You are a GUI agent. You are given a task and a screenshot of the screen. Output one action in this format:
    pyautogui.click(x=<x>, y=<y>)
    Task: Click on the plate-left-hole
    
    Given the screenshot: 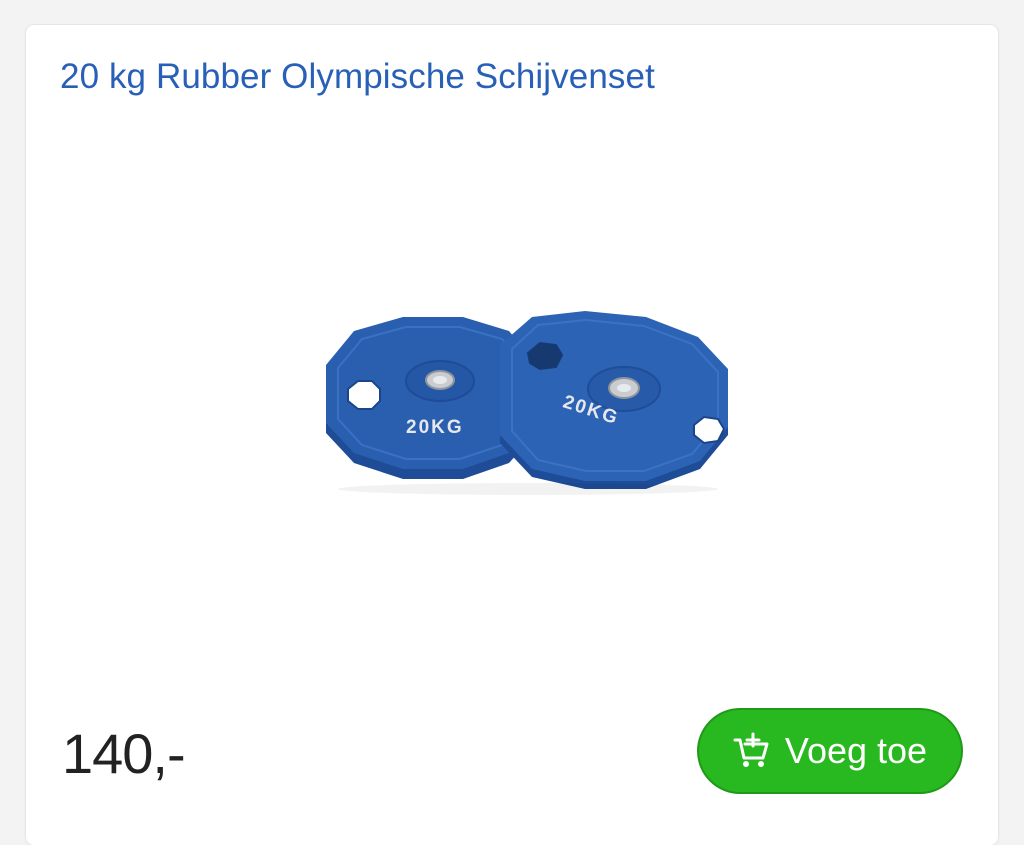 What is the action you would take?
    pyautogui.click(x=364, y=395)
    